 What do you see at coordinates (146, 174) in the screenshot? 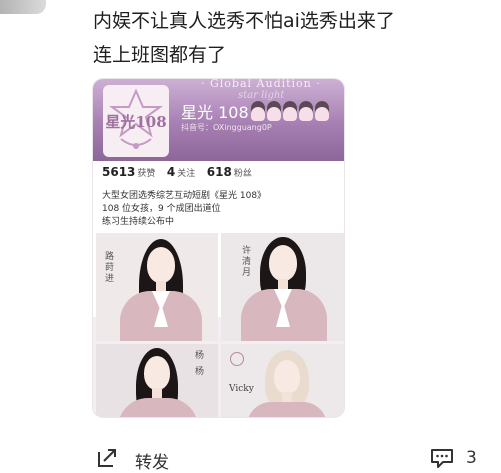
I see `likes-label: 获赞` at bounding box center [146, 174].